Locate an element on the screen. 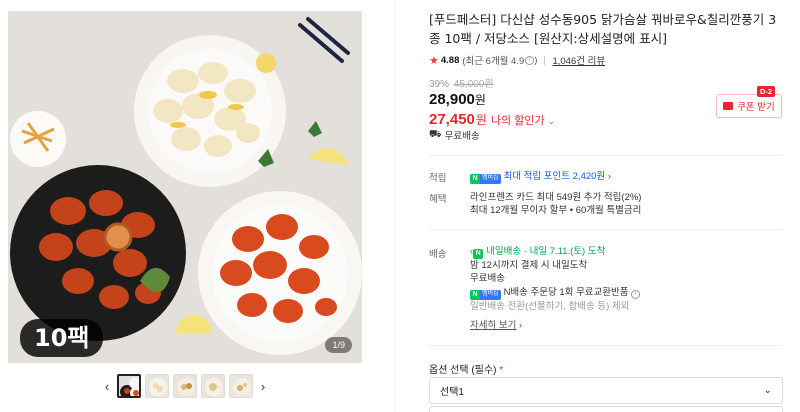 This screenshot has width=800, height=412. required-mark: * is located at coordinates (501, 370).